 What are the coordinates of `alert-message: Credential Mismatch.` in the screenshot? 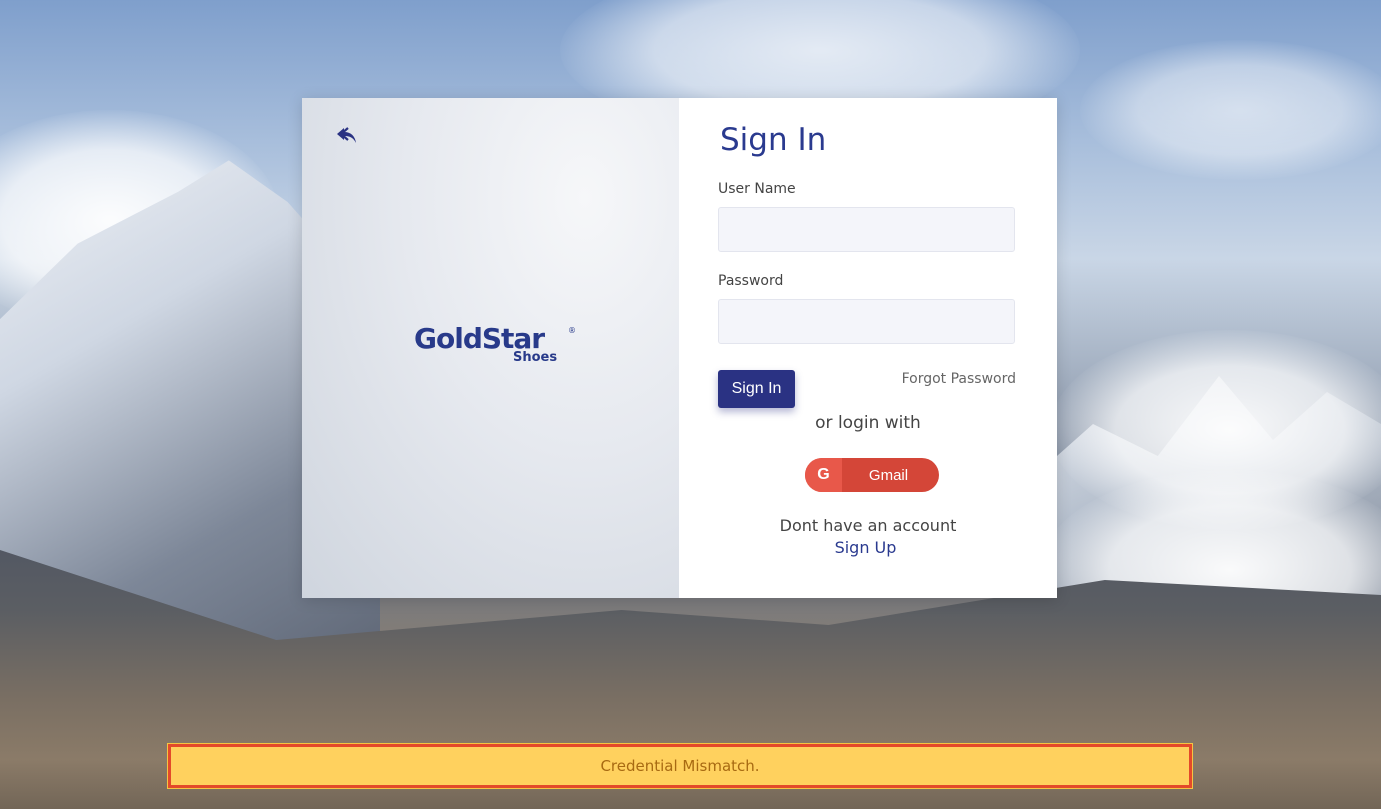 It's located at (680, 766).